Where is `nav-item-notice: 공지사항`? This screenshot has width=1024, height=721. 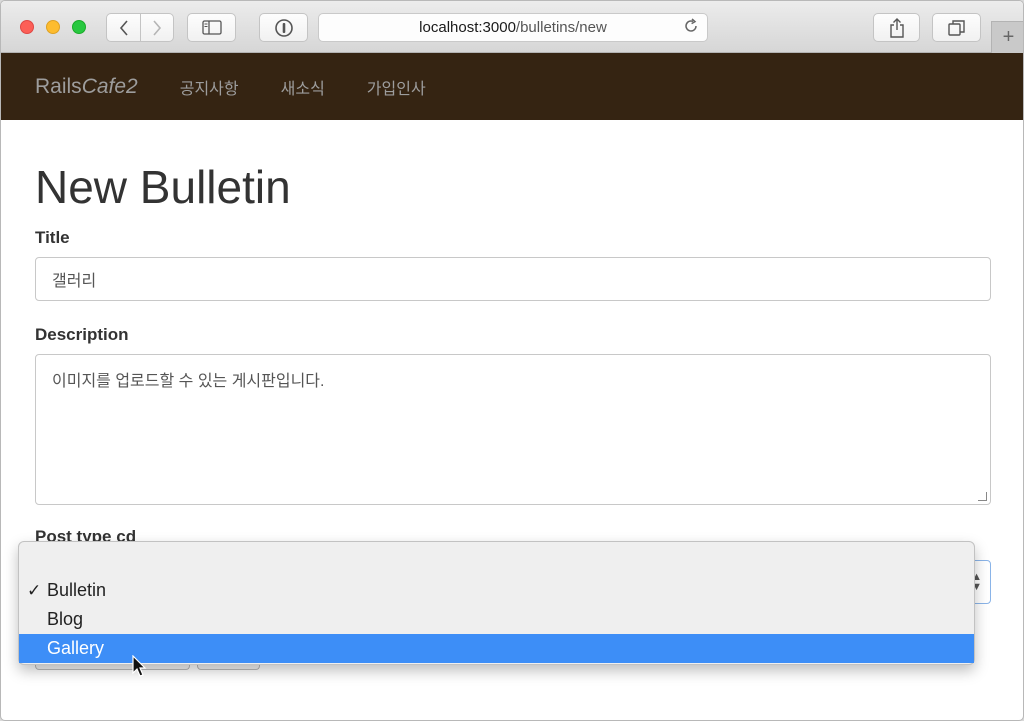 nav-item-notice: 공지사항 is located at coordinates (209, 87).